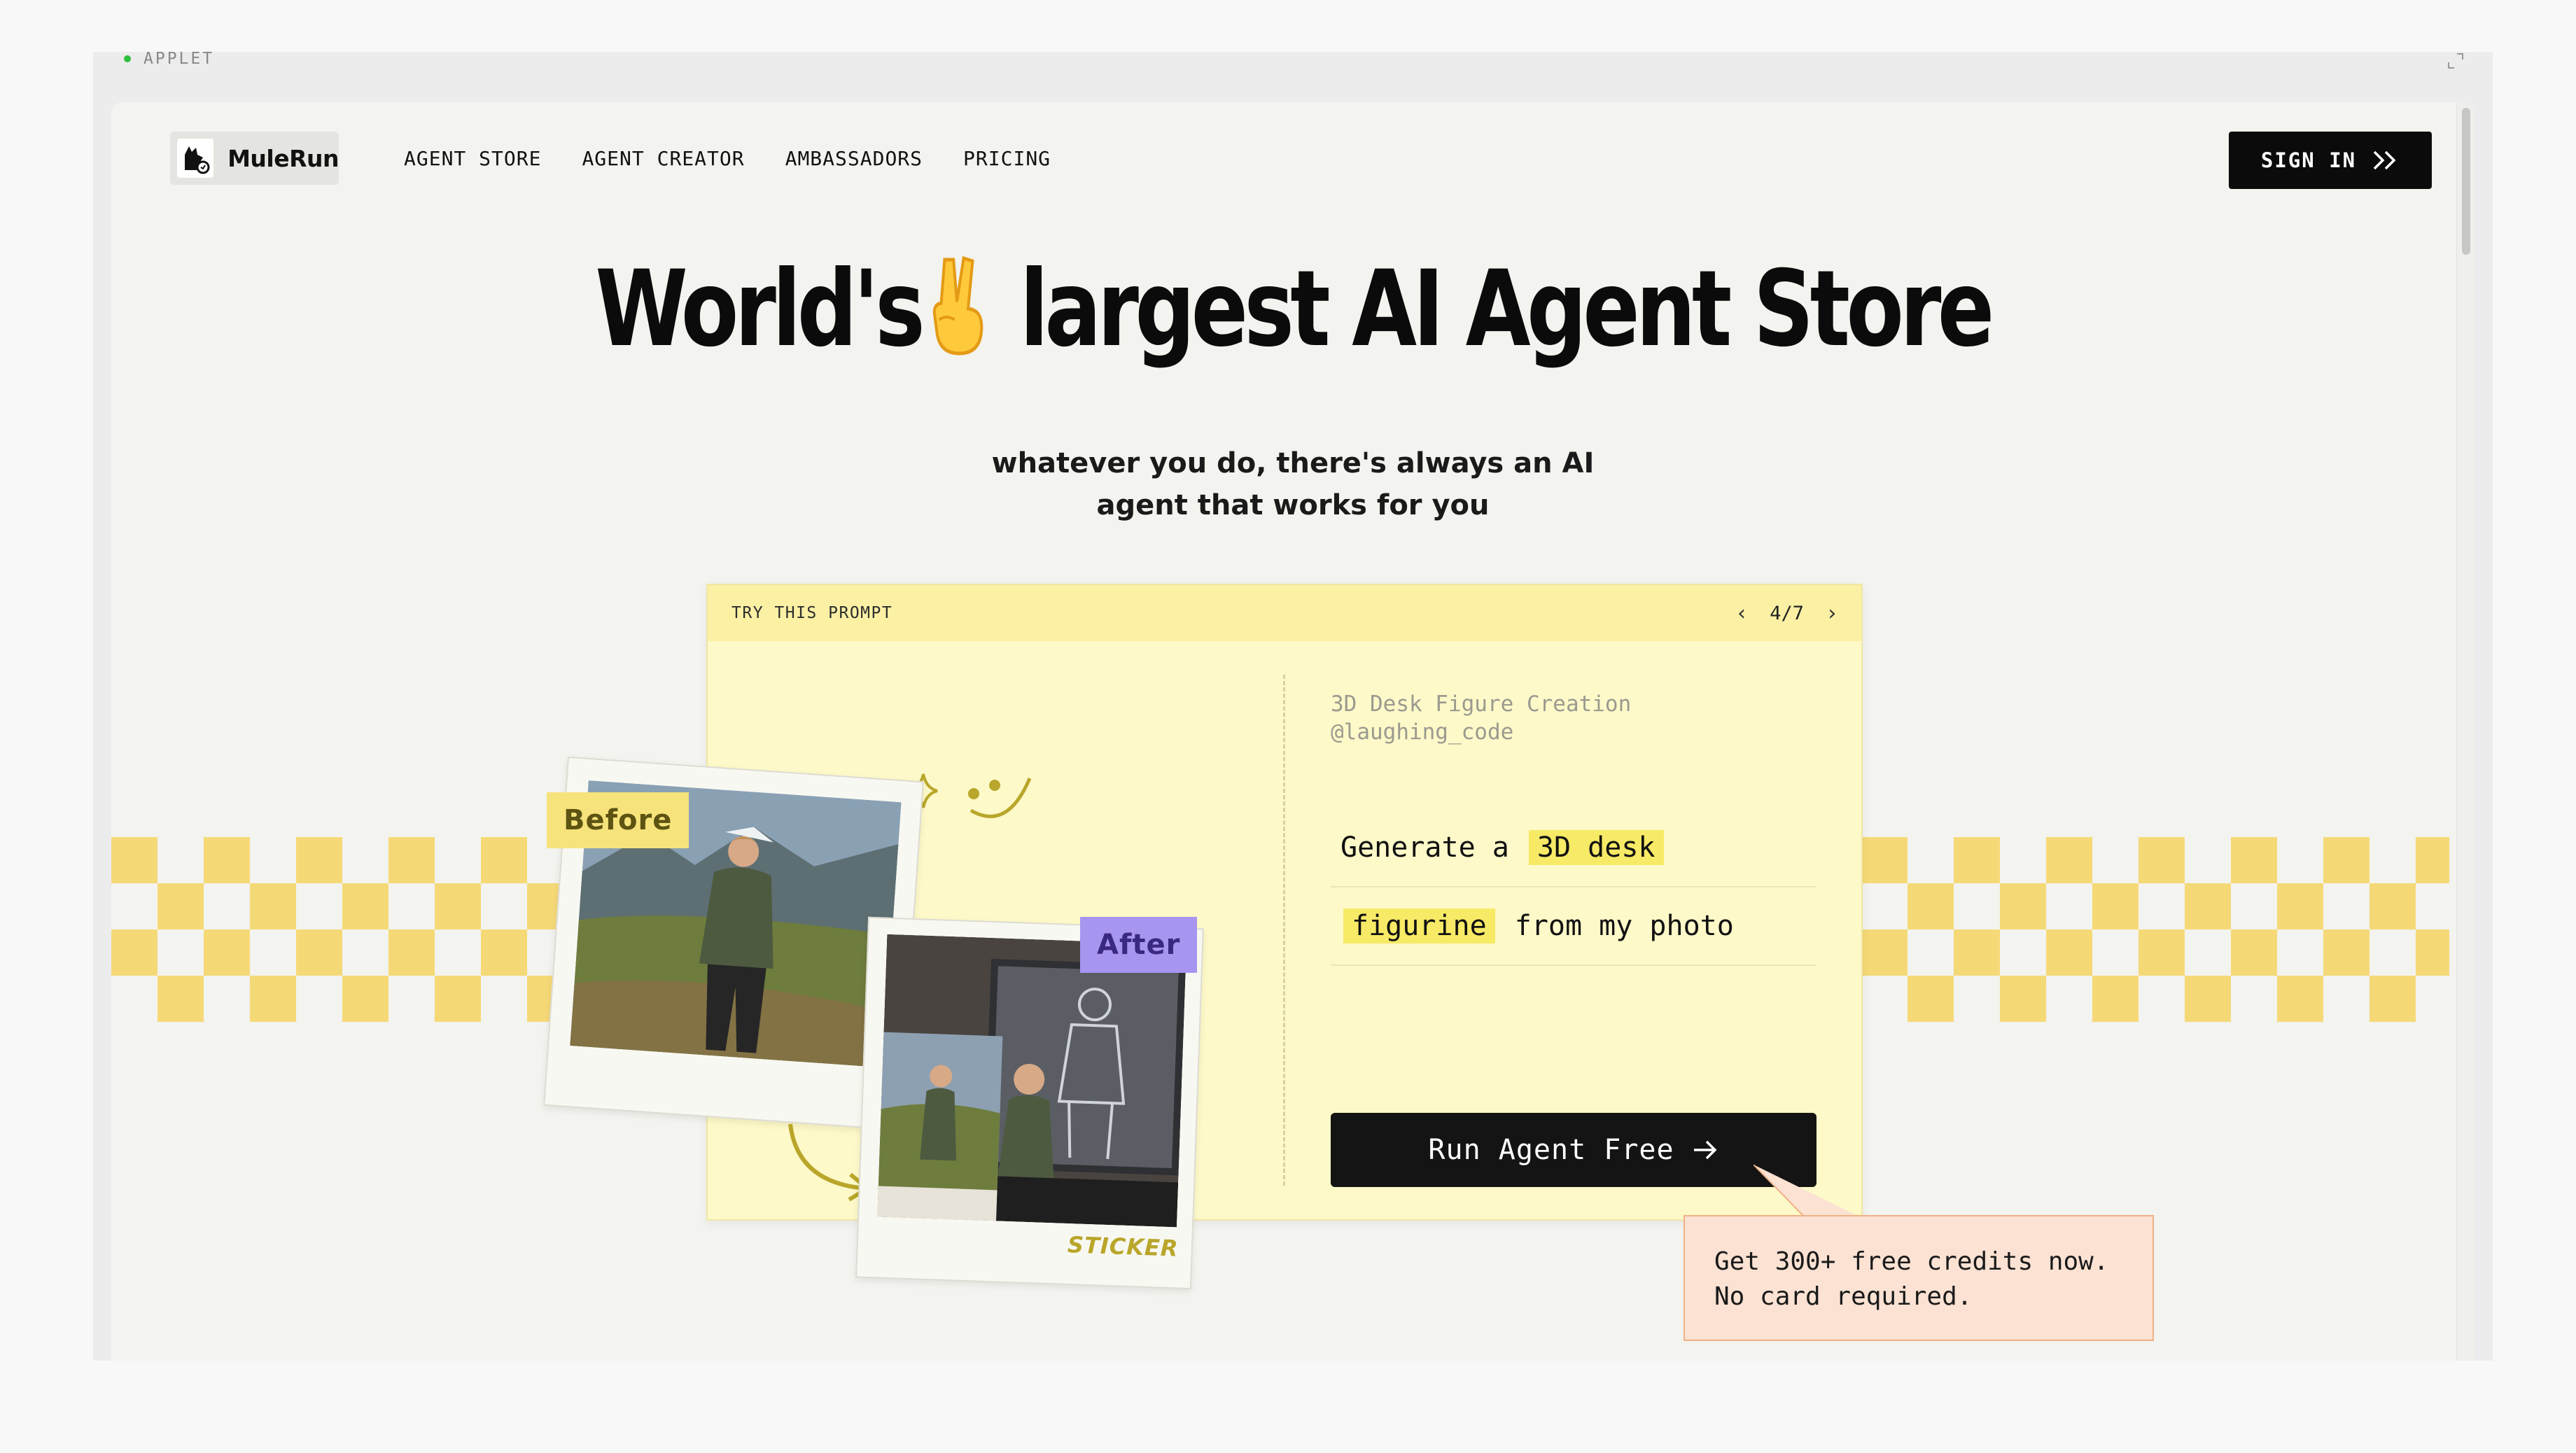 This screenshot has width=2576, height=1453. What do you see at coordinates (1596, 847) in the screenshot?
I see `prompt-highlight-3d-desk: 3D desk` at bounding box center [1596, 847].